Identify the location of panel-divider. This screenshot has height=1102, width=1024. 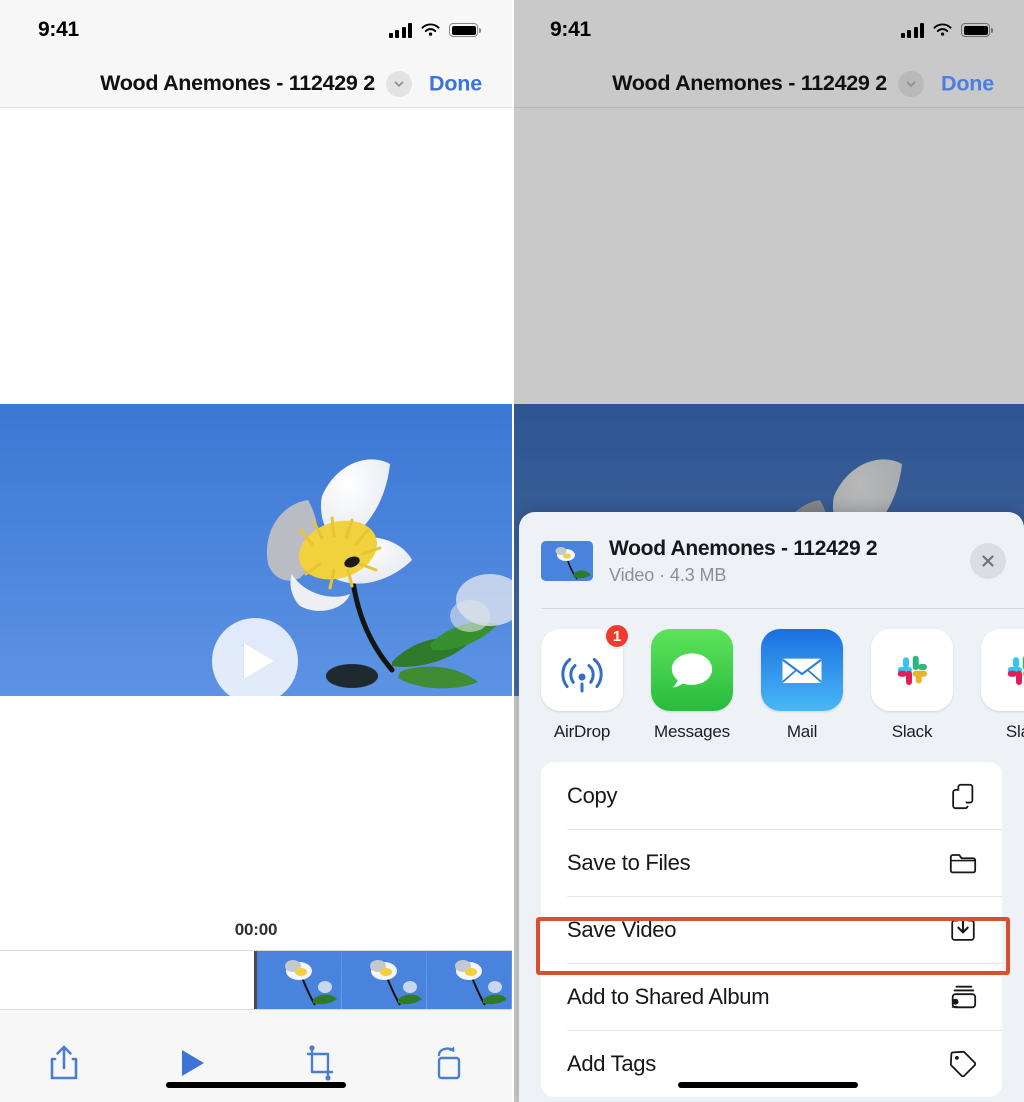
(513, 551).